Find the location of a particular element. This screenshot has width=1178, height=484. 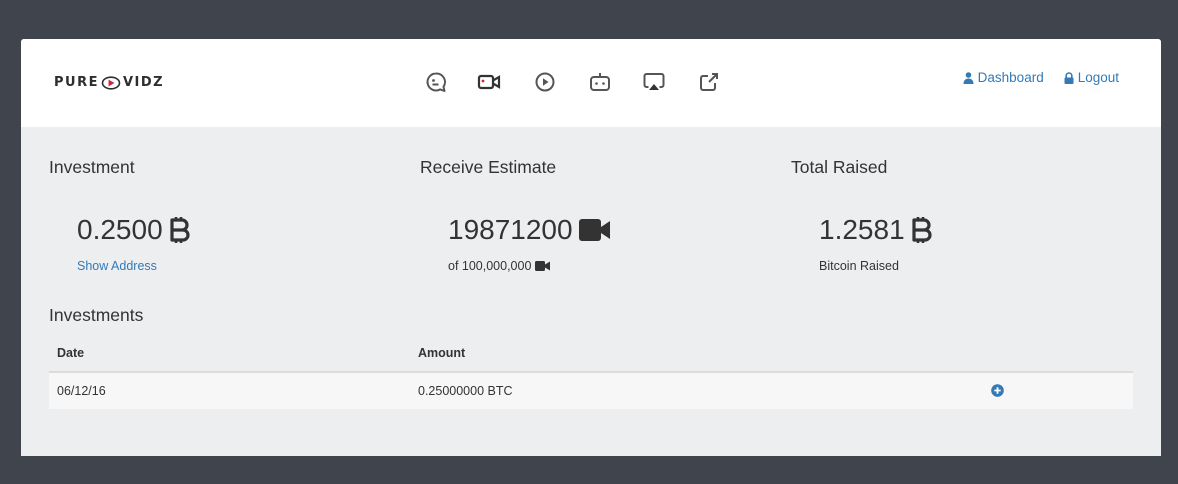

robot-icon is located at coordinates (600, 82).